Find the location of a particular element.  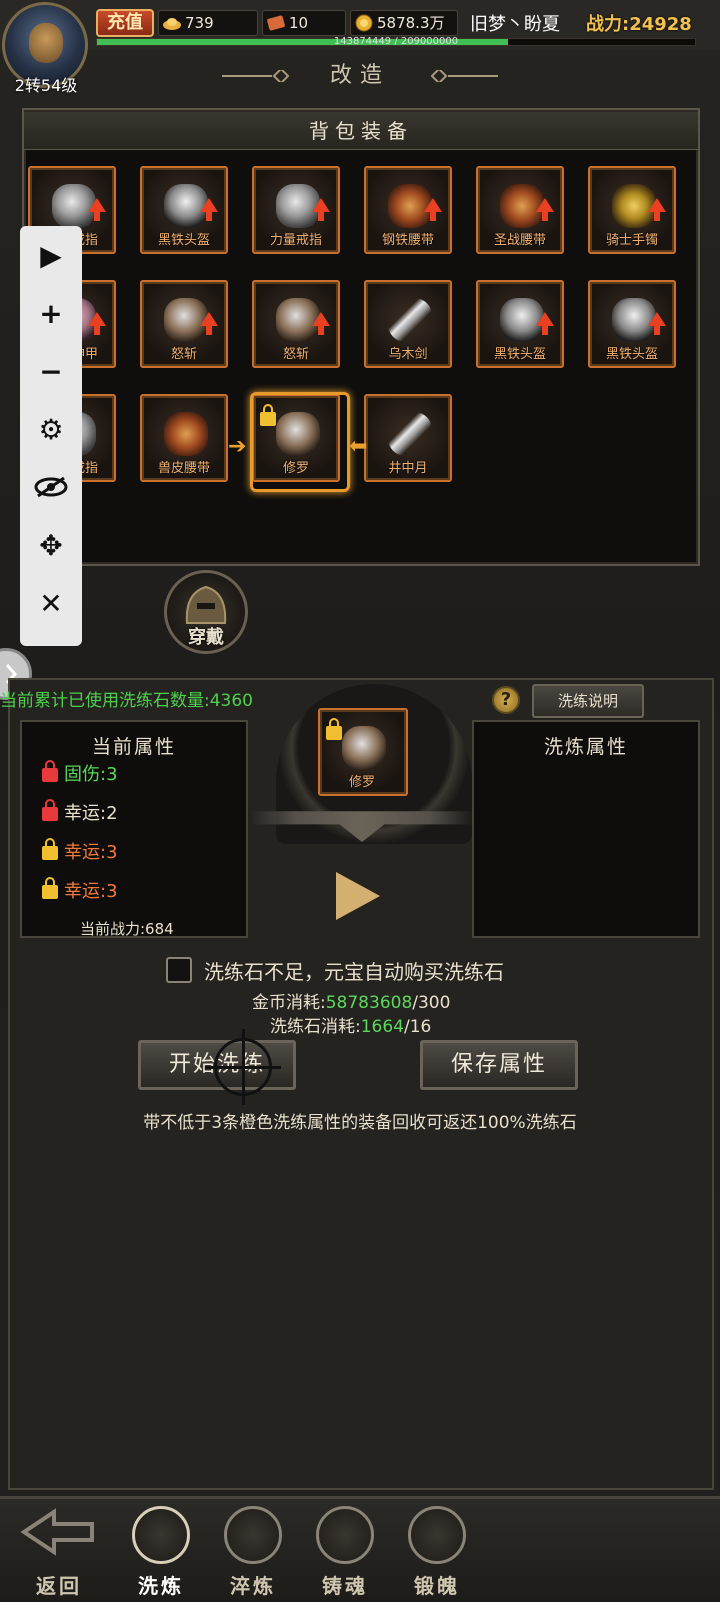

bag-item-name: 兽皮腰带 is located at coordinates (183, 468).